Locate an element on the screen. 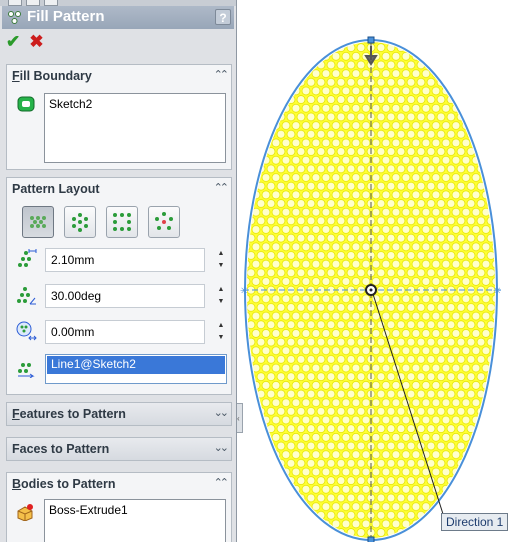 This screenshot has width=516, height=545. bodies-to-pattern-list: Boss-Extrude1 is located at coordinates (135, 520).